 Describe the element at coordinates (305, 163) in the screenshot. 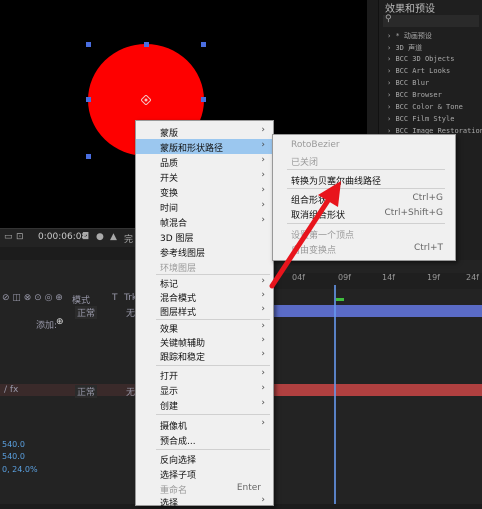

I see `submenu-item-closed: 已关闭` at that location.